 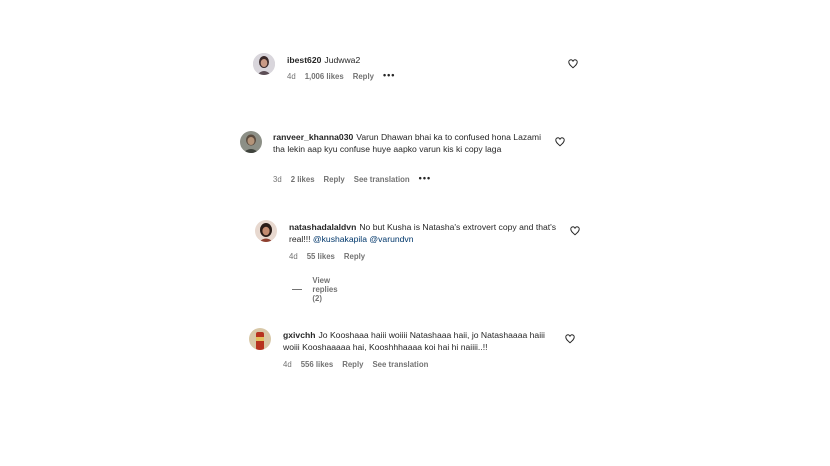 I want to click on comment-meta: 3d 2 likes Reply See translation •••, so click(x=356, y=179).